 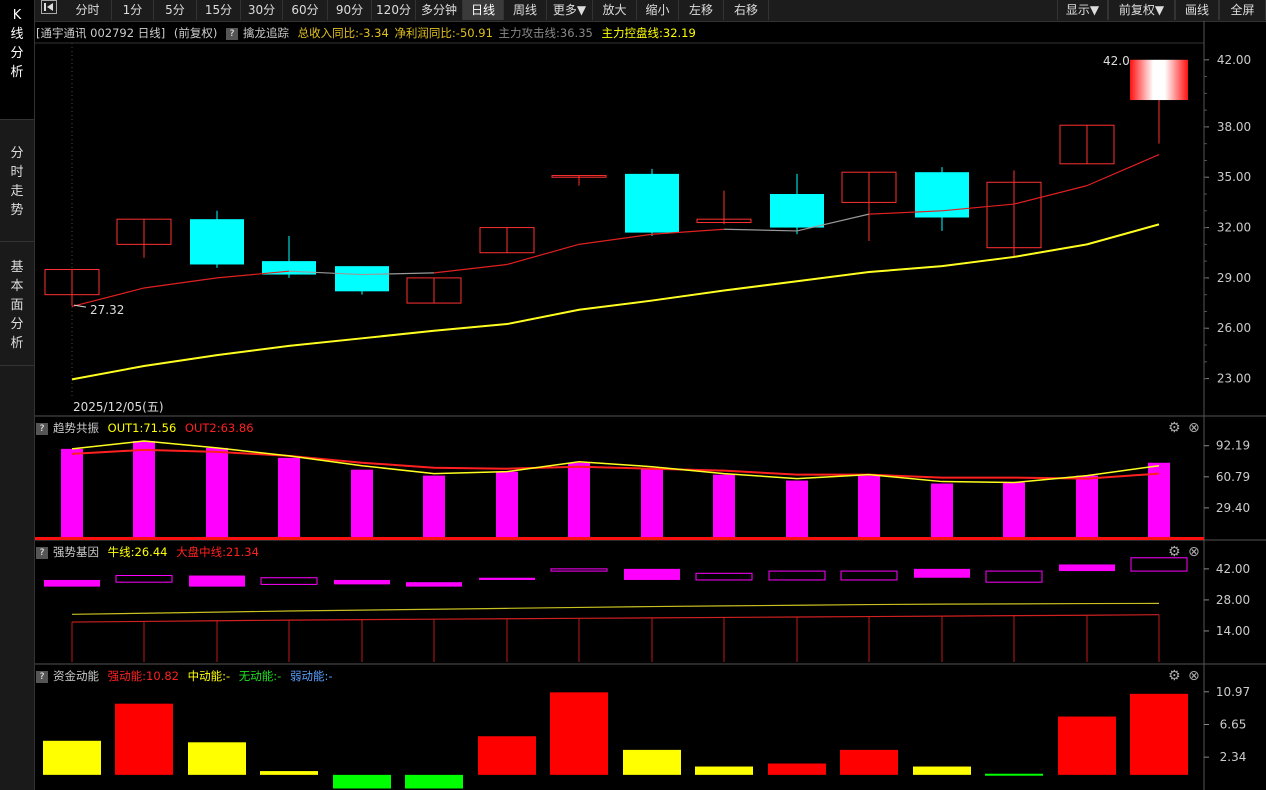 What do you see at coordinates (746, 10) in the screenshot?
I see `tb-button-move-right: 右移` at bounding box center [746, 10].